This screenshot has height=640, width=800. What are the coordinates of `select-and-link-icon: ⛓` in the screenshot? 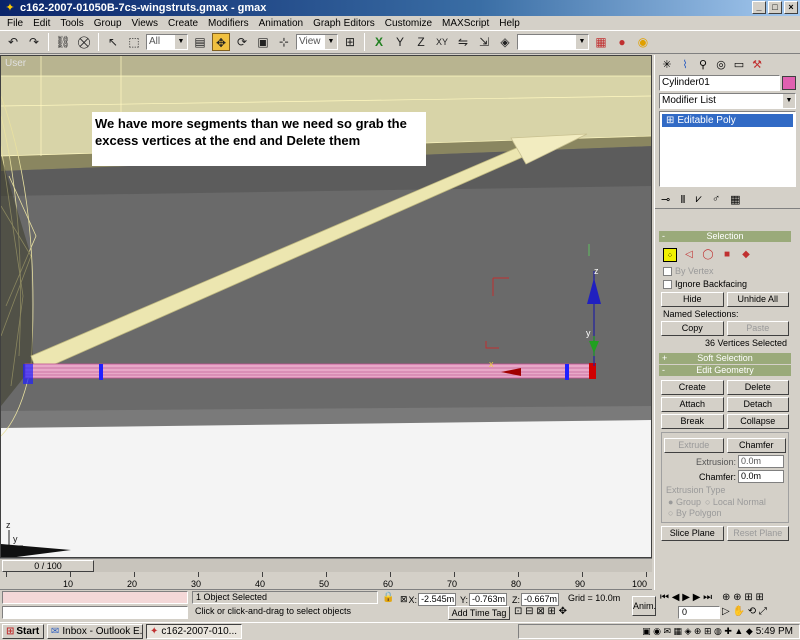 It's located at (63, 42).